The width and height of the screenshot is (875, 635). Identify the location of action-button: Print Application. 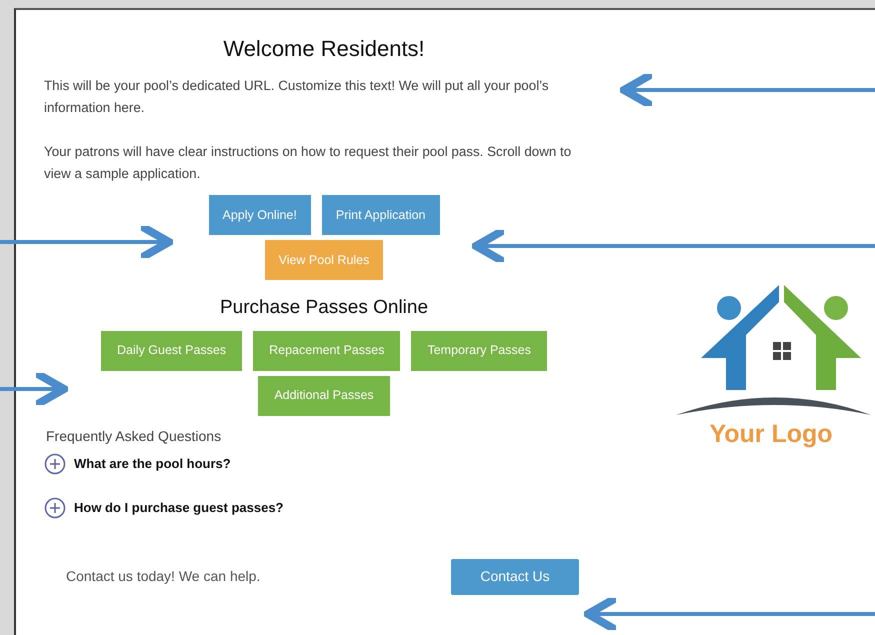
(381, 215).